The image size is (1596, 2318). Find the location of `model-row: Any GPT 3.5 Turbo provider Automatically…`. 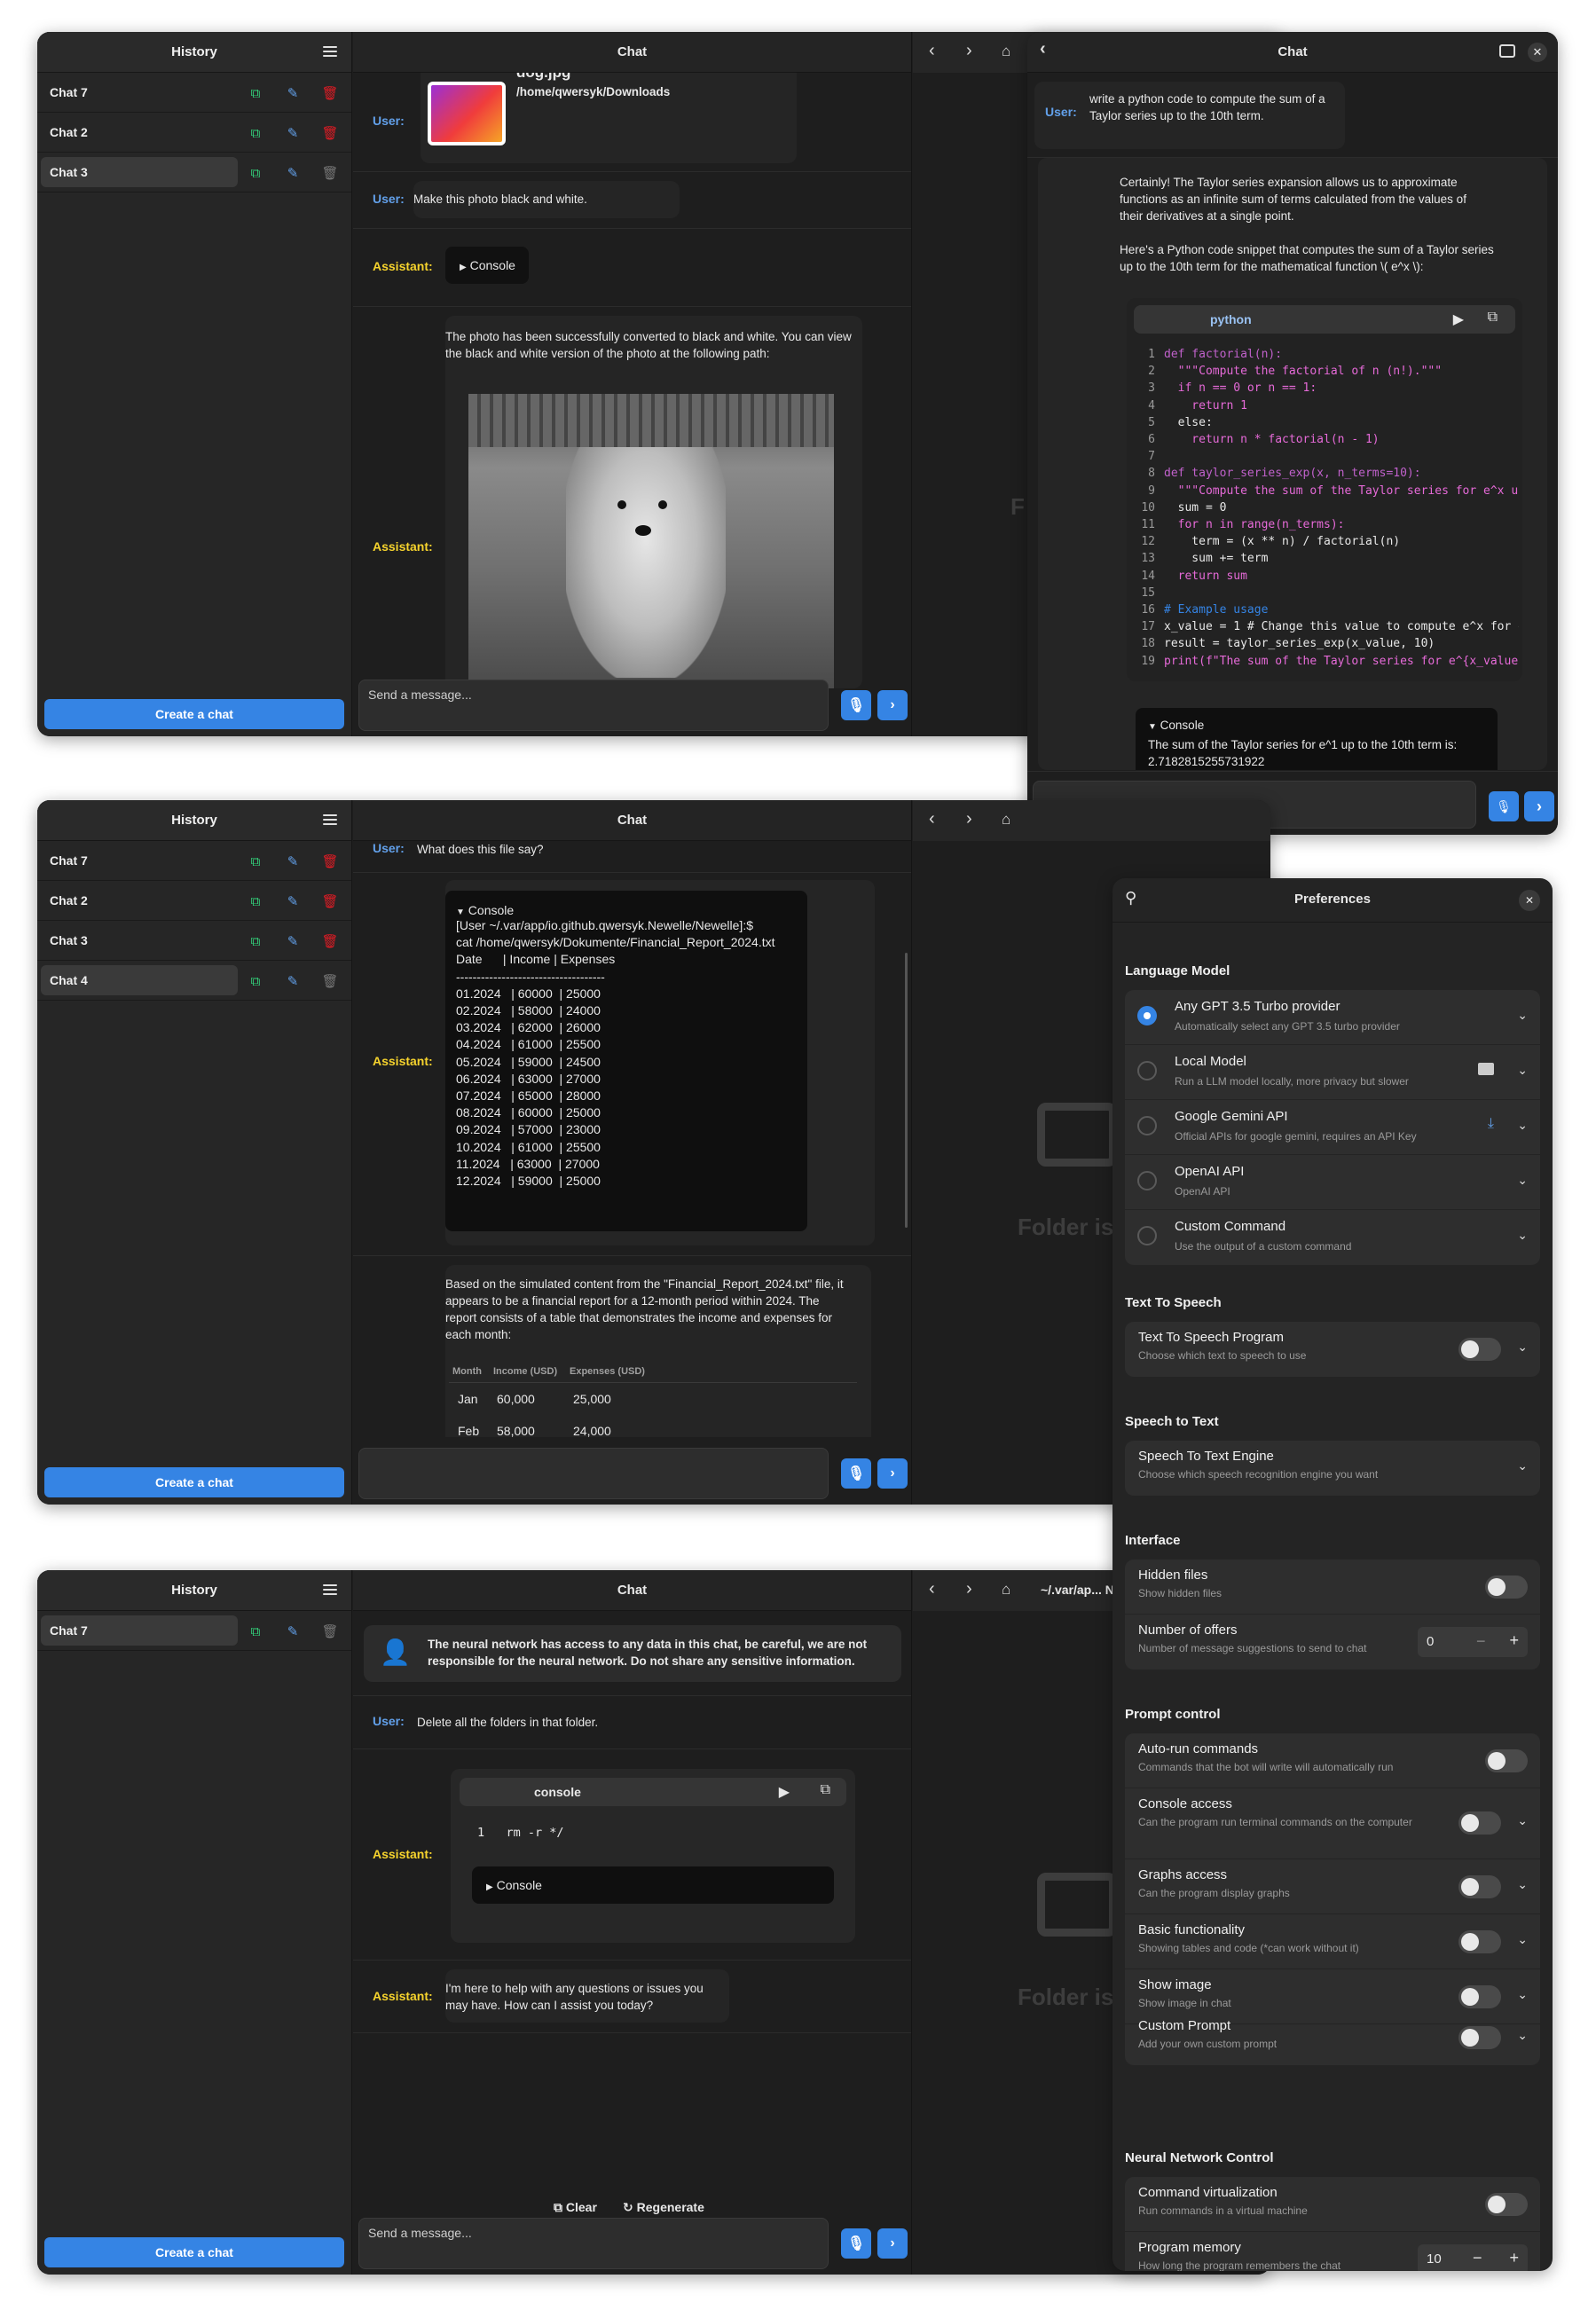

model-row: Any GPT 3.5 Turbo provider Automatically… is located at coordinates (1332, 1017).